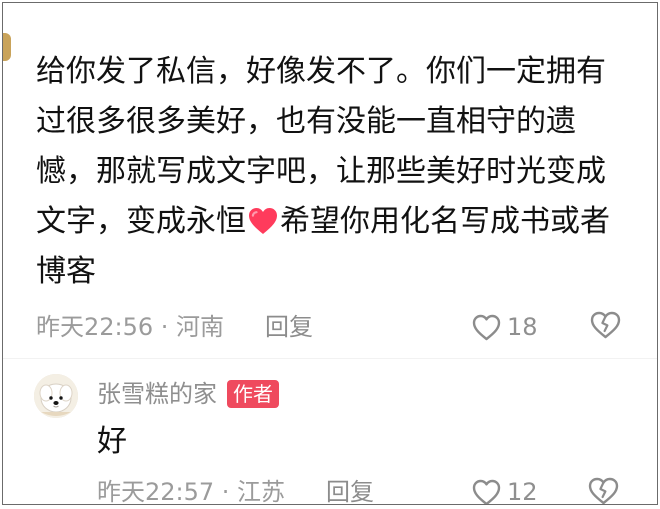  I want to click on reply-meta-row: 昨天22:57 · 江苏 回复 12, so click(377, 489).